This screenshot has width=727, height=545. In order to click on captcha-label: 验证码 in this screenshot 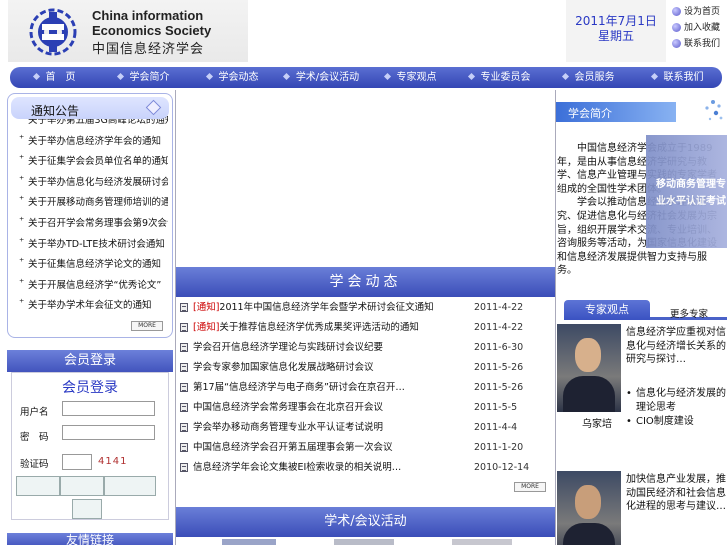, I will do `click(34, 464)`.